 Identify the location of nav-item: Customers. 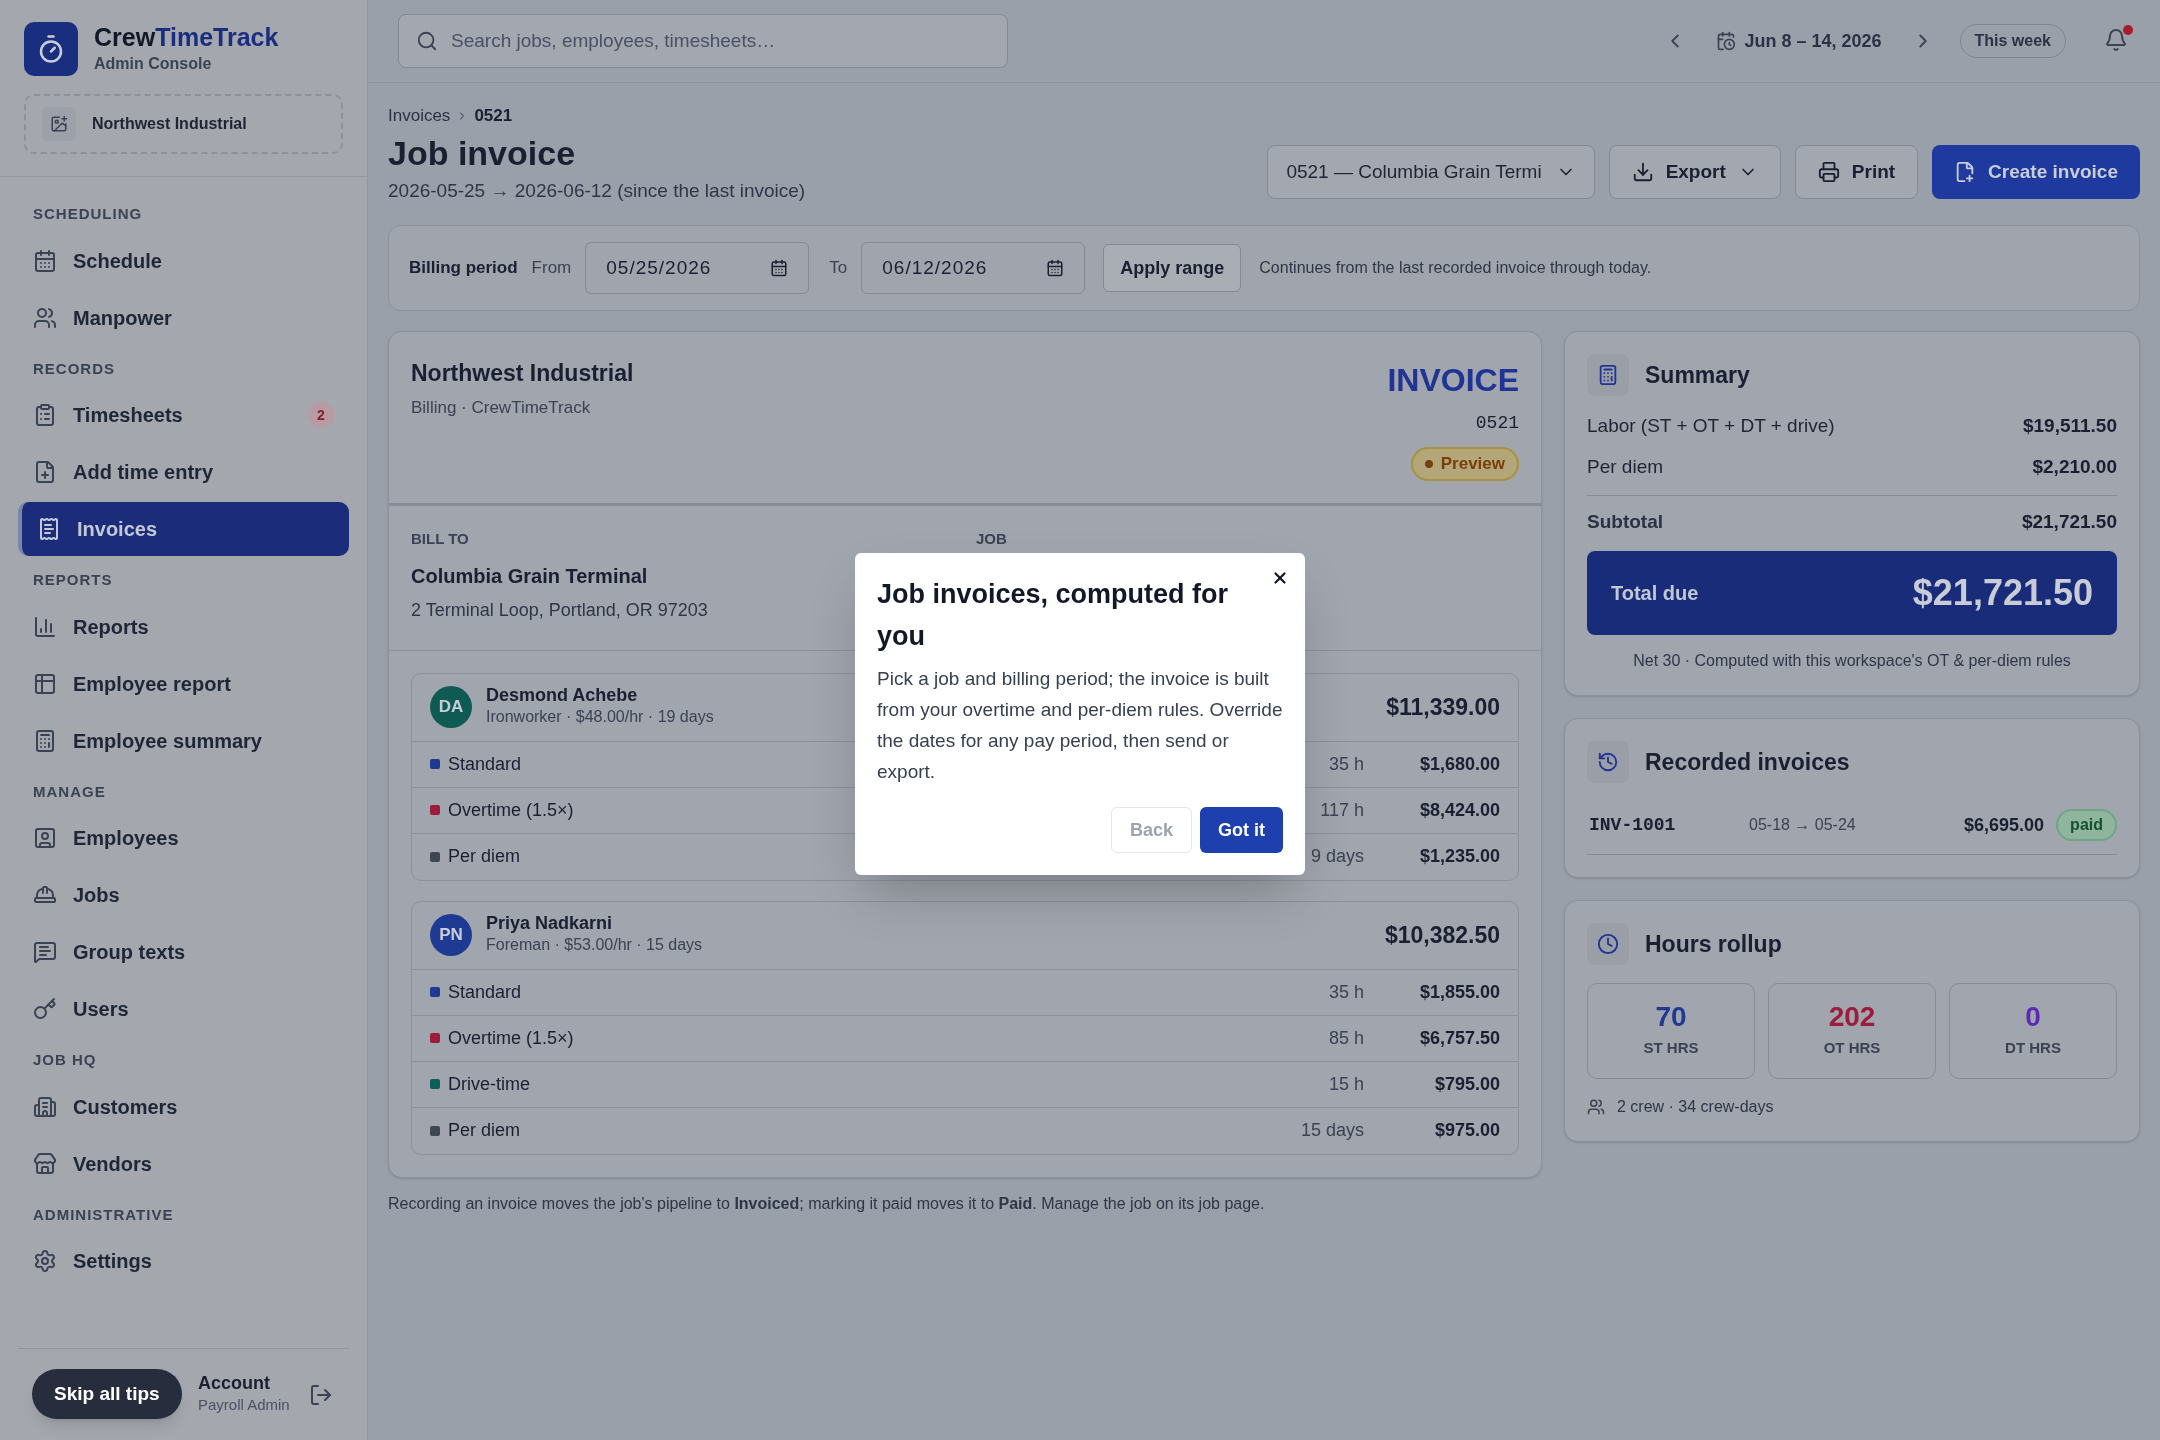
(183, 1106).